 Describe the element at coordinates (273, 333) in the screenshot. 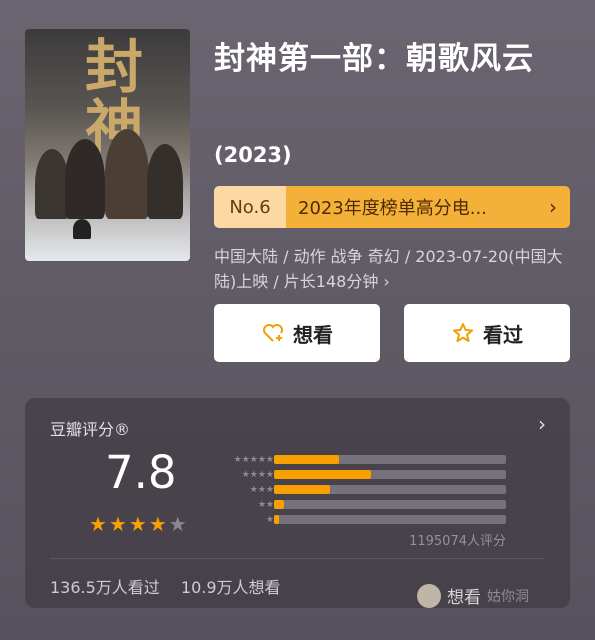

I see `heart-plus-icon` at that location.